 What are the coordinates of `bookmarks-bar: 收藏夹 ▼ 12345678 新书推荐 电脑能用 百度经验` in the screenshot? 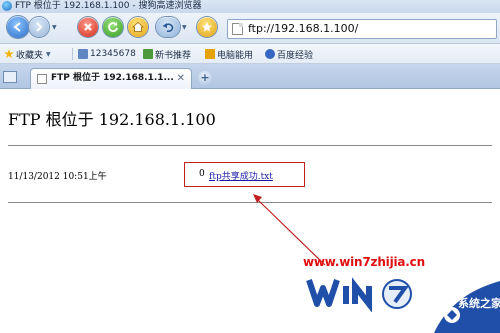 It's located at (250, 54).